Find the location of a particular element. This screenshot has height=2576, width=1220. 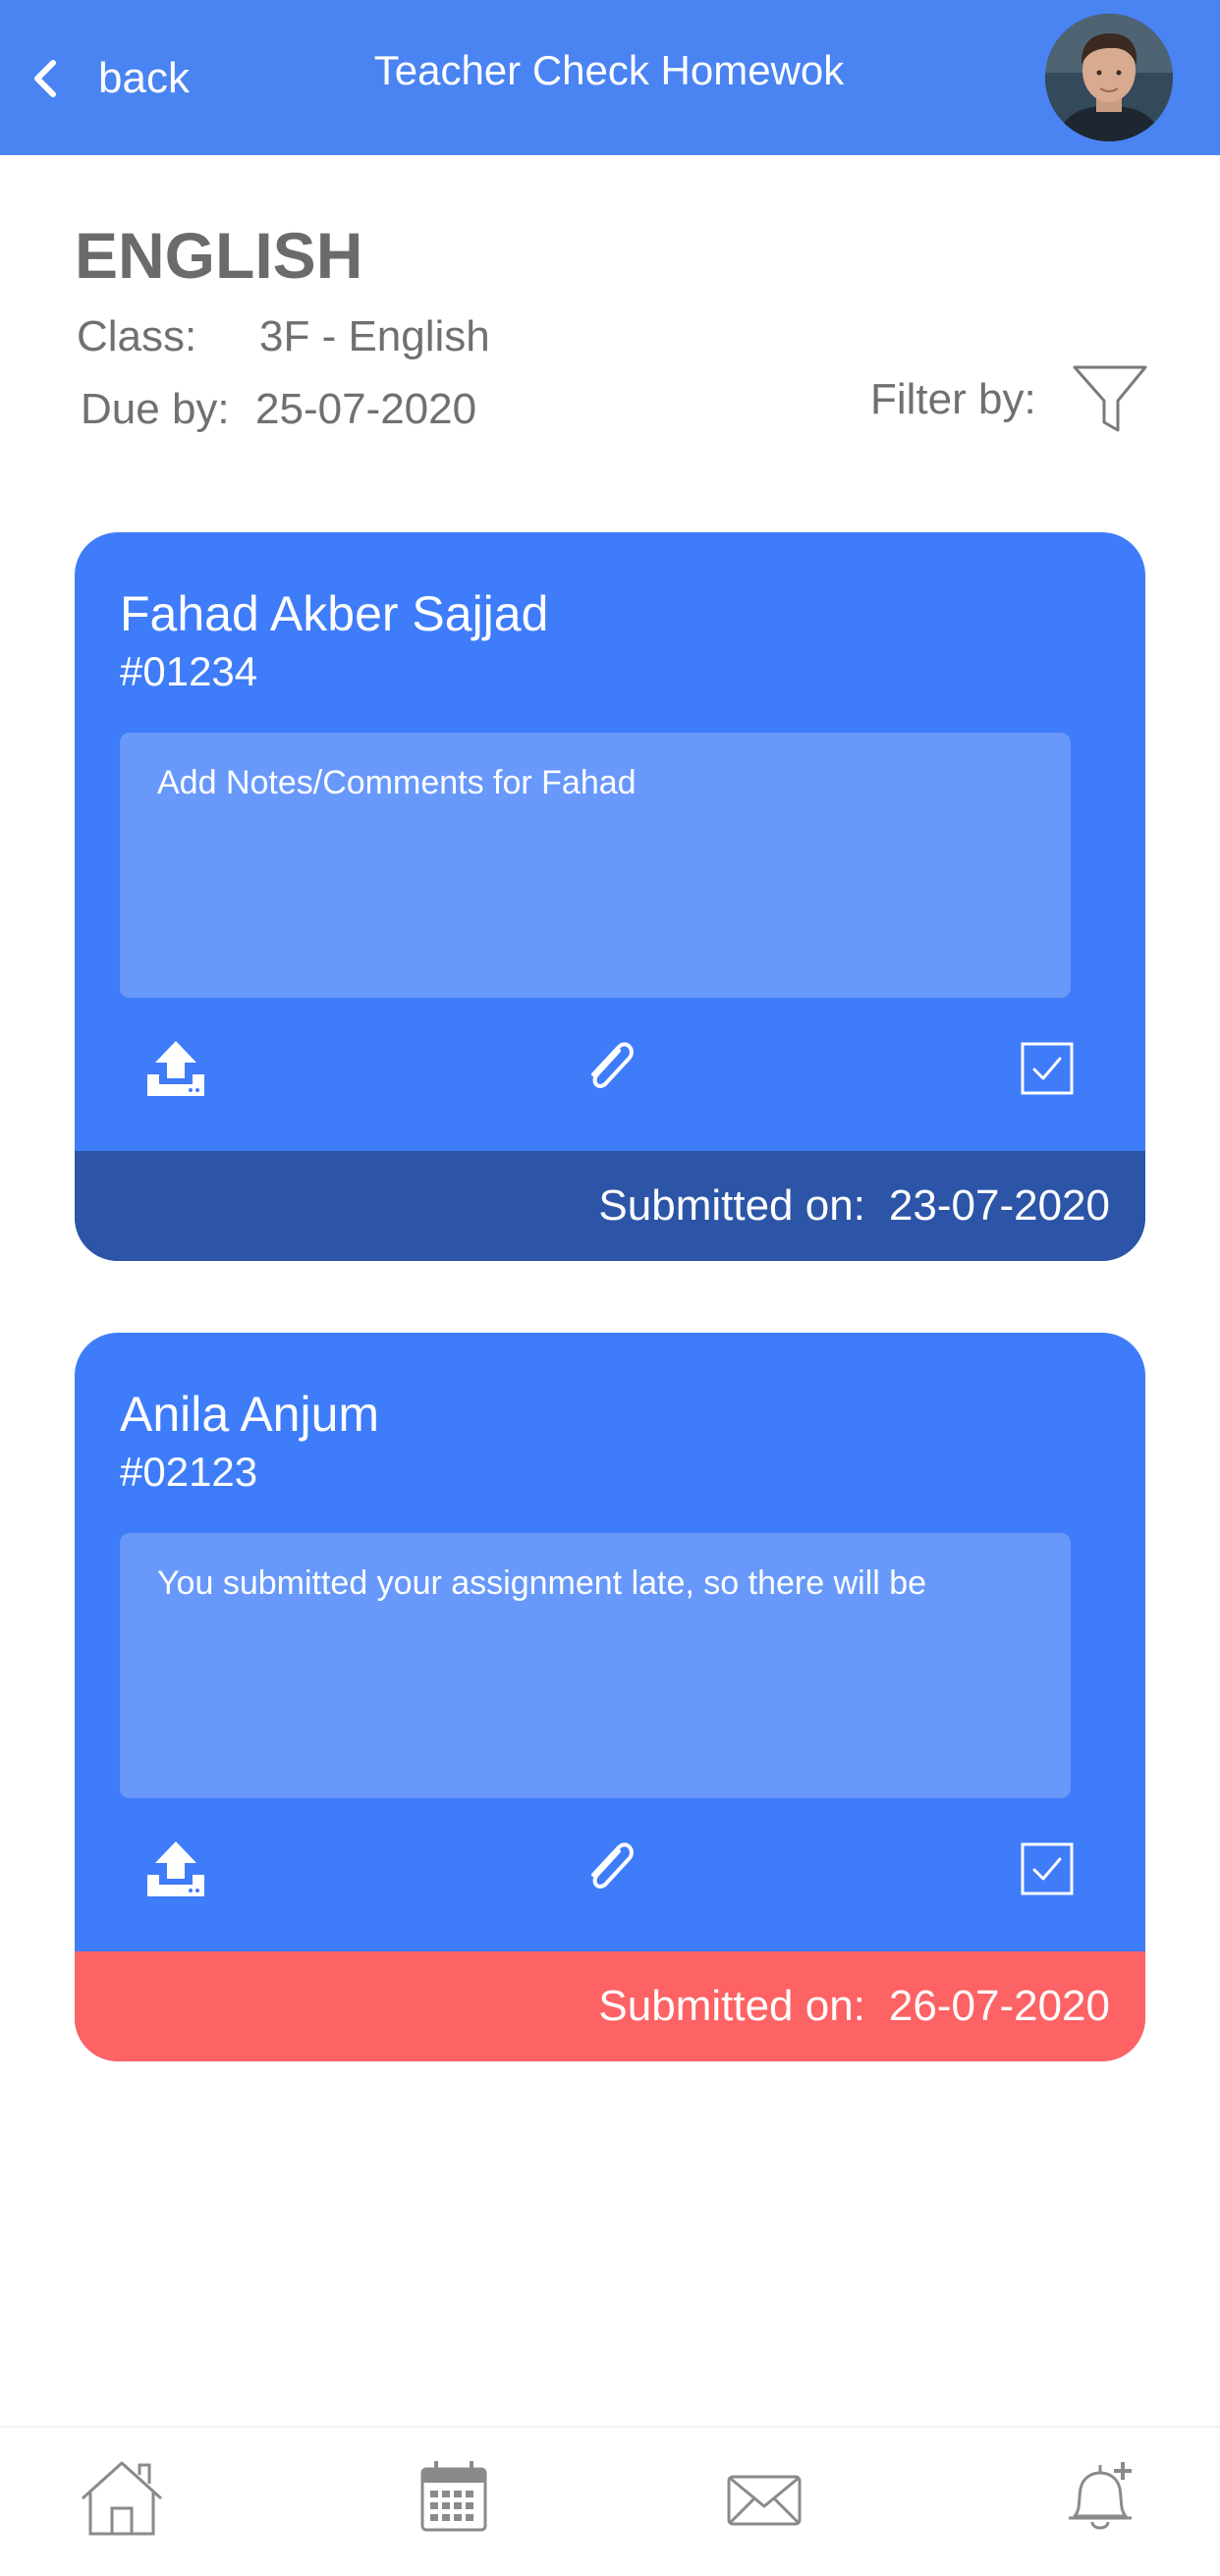

nav-home is located at coordinates (122, 2498).